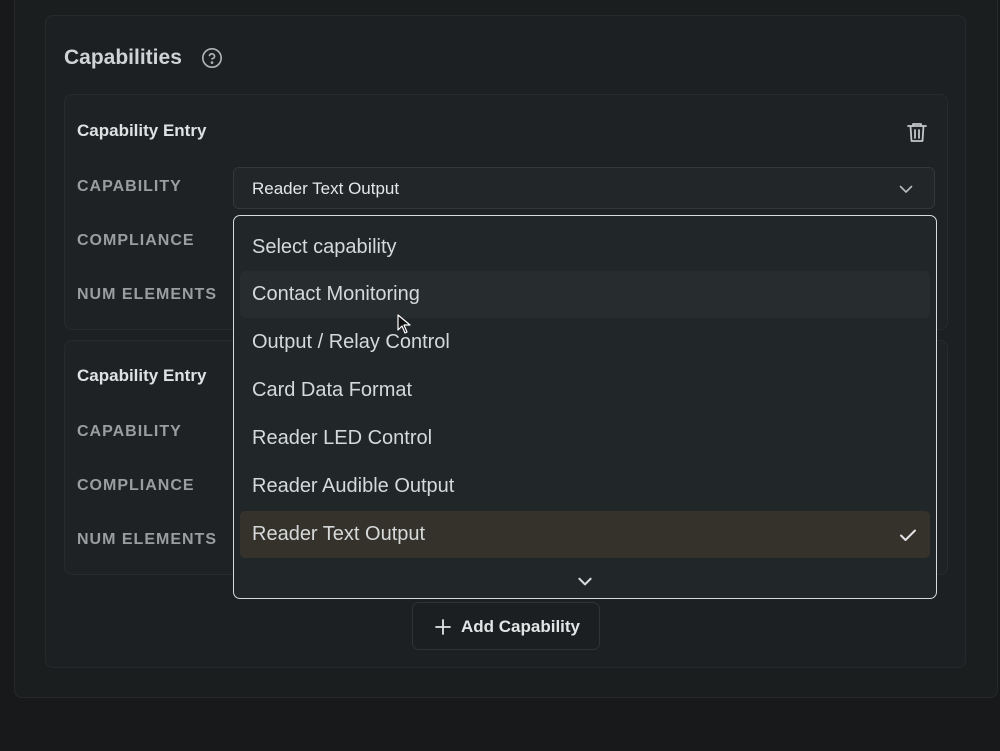 Image resolution: width=1000 pixels, height=751 pixels. I want to click on dropdown-option: Output / Relay Control, so click(585, 342).